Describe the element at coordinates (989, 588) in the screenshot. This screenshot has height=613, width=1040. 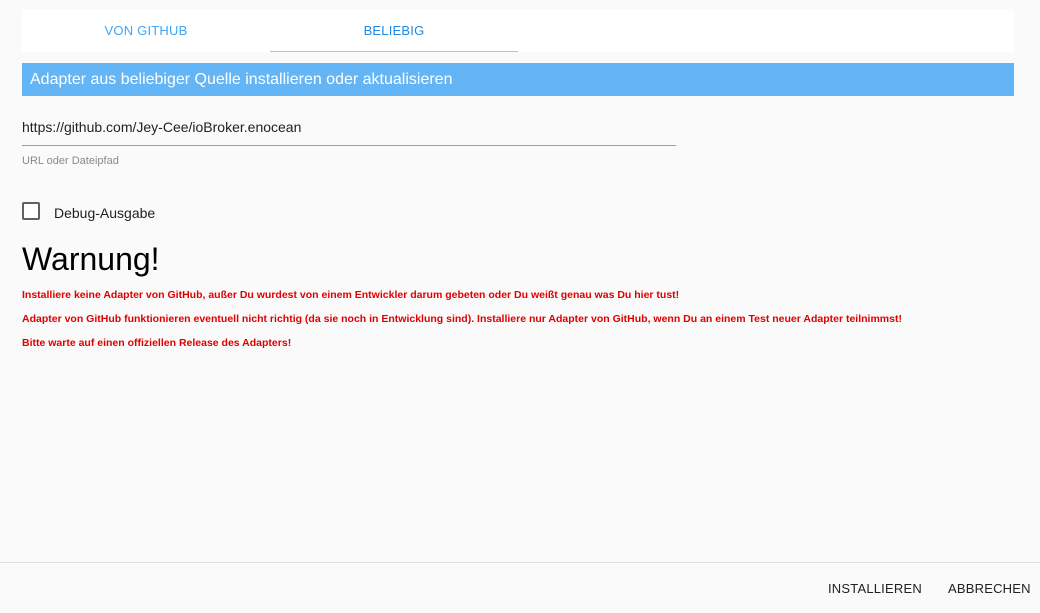
I see `cancel-button: ABBRECHEN` at that location.